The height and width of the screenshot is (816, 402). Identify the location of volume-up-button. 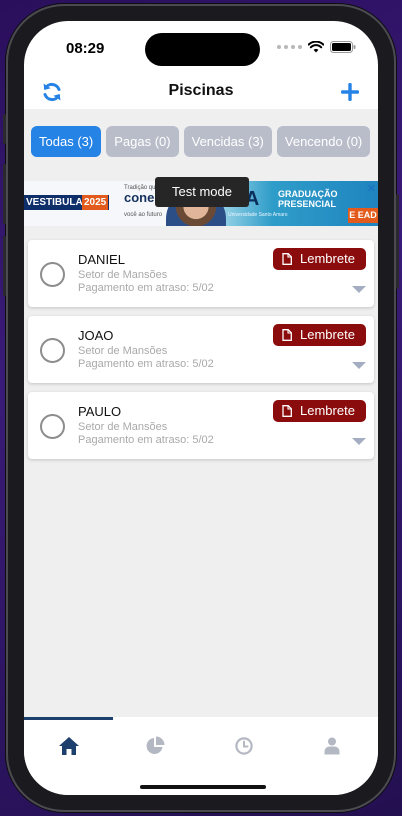
(4, 194).